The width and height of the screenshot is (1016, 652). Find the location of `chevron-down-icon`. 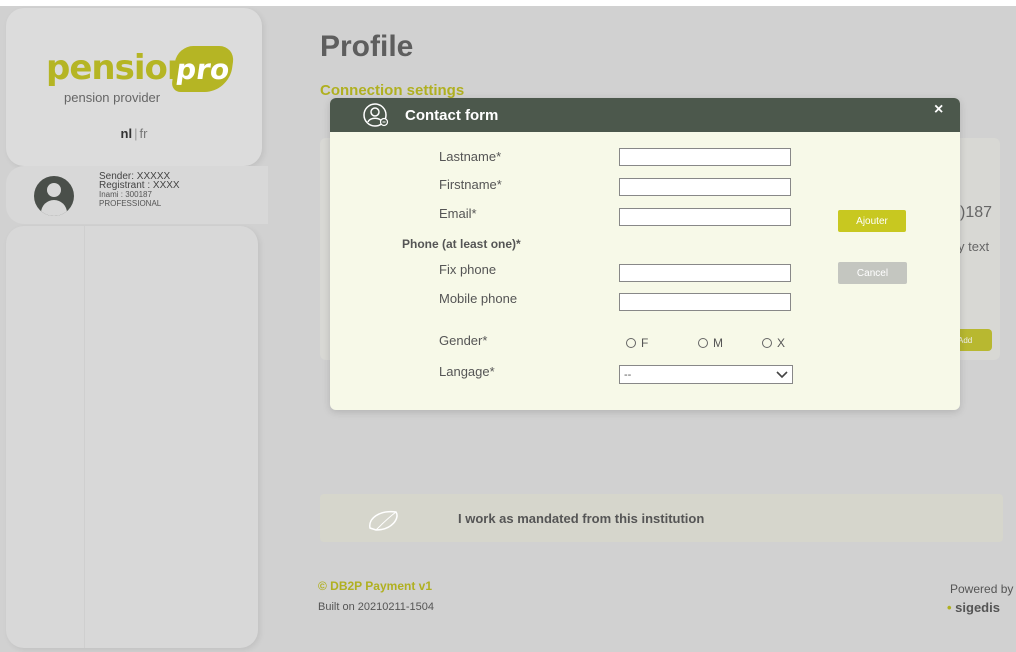

chevron-down-icon is located at coordinates (782, 374).